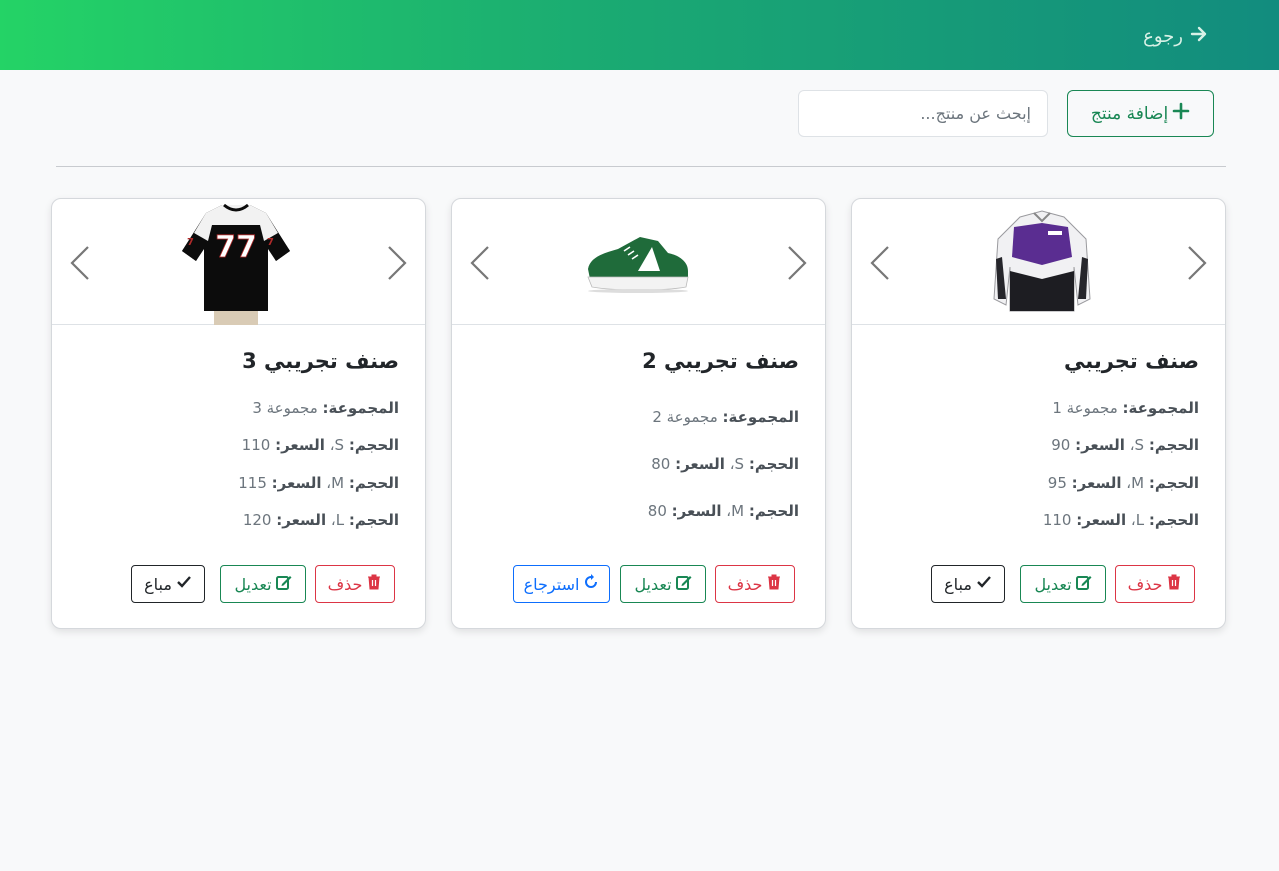  I want to click on top-bar: رجوع, so click(639, 35).